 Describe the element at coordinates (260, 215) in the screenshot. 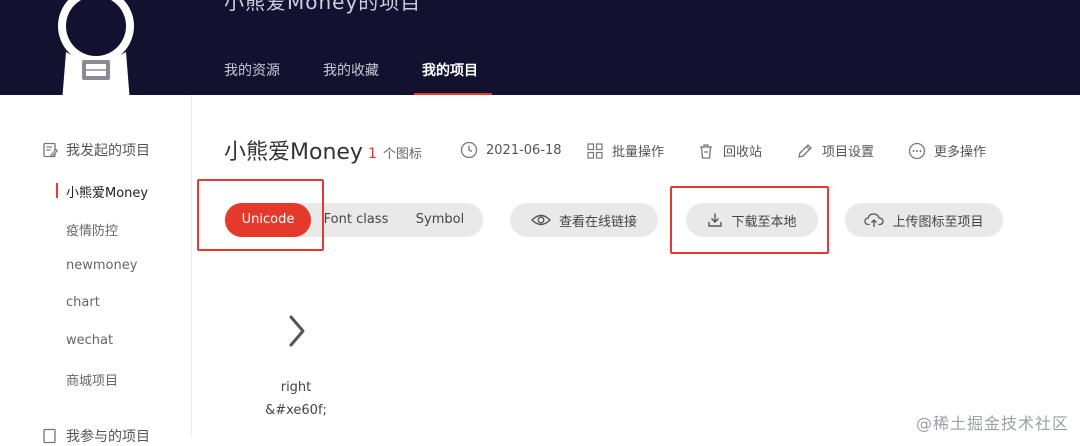

I see `highlight-box-unicode` at that location.